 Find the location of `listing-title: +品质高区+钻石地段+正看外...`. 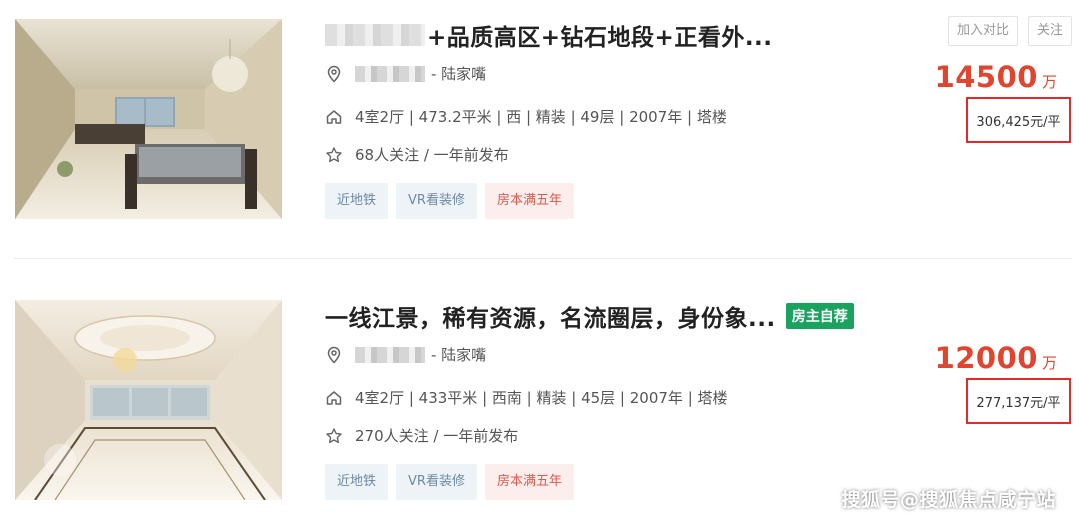

listing-title: +品质高区+钻石地段+正看外... is located at coordinates (600, 35).